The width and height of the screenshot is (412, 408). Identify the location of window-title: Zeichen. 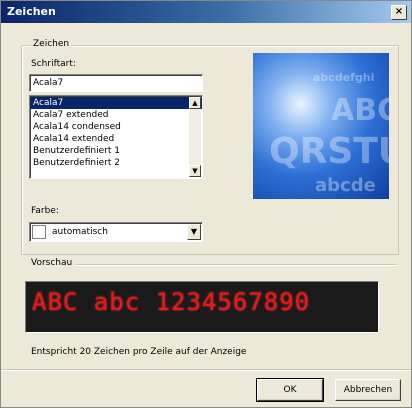
(31, 11).